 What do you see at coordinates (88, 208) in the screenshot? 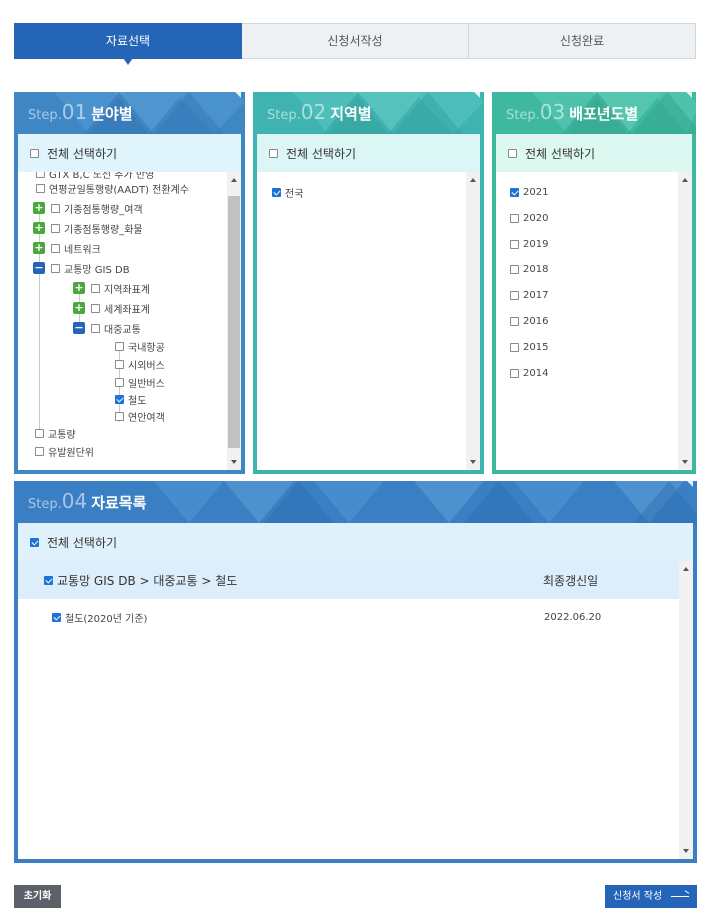
I see `tree-item: + 기종점통행량_여객` at bounding box center [88, 208].